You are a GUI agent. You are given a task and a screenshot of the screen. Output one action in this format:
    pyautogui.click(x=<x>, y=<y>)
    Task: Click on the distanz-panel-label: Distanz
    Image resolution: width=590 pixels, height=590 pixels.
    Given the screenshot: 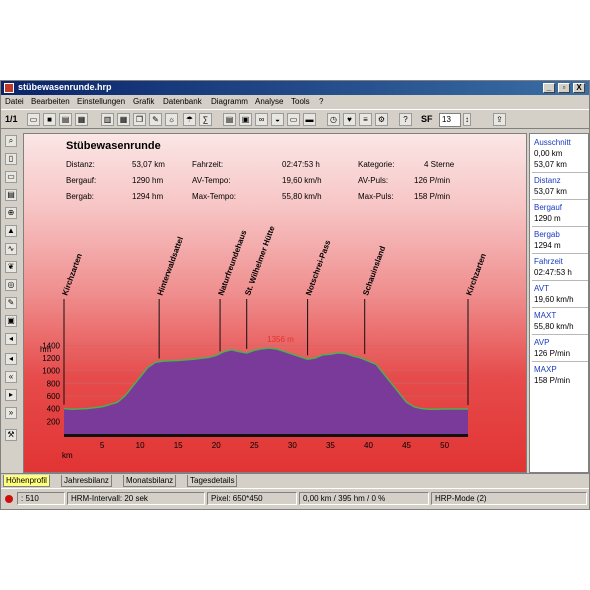 What is the action you would take?
    pyautogui.click(x=547, y=180)
    